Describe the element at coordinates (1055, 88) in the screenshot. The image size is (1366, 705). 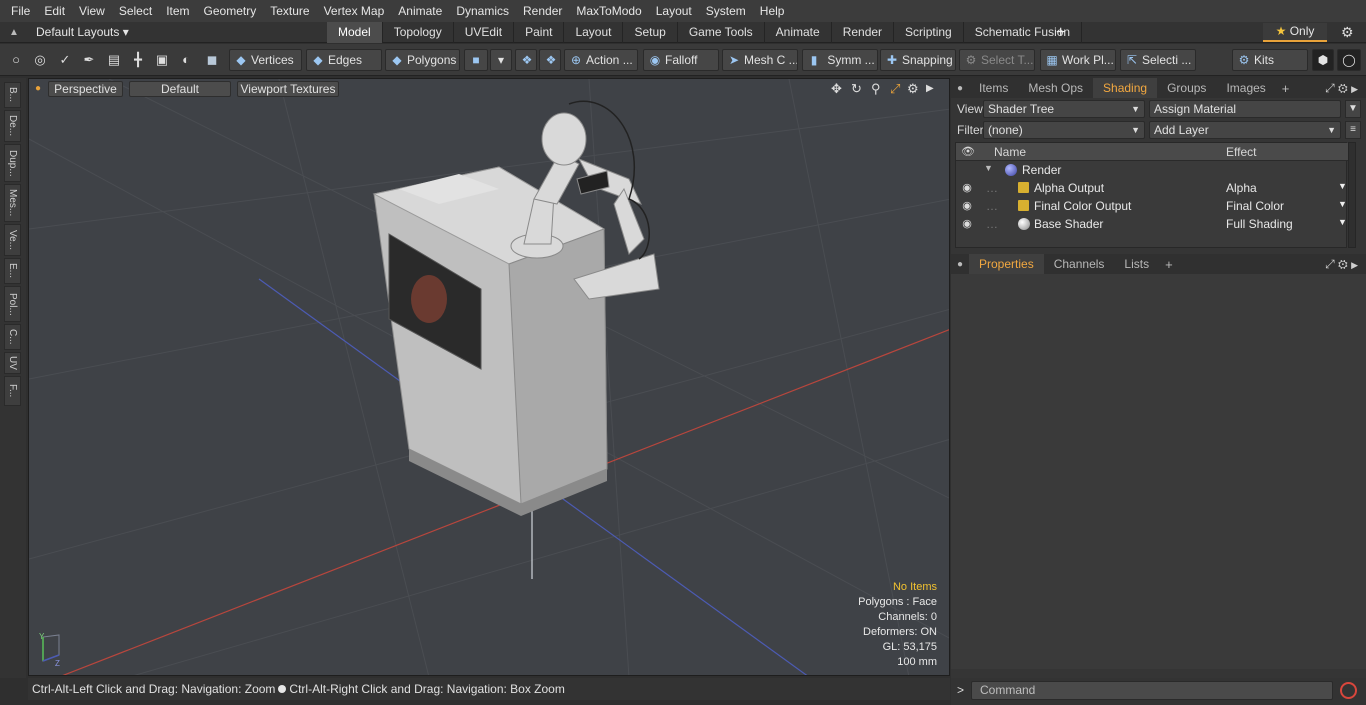
I see `tab-mesh-ops: Mesh Ops` at that location.